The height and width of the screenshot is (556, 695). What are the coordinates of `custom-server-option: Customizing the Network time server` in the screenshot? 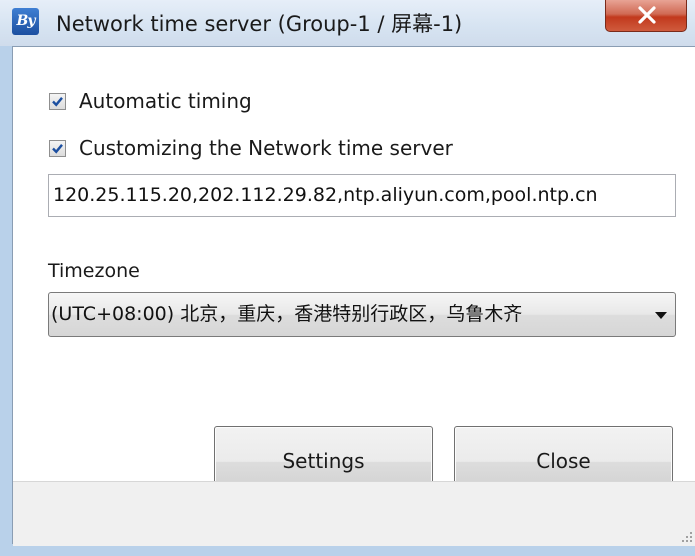 It's located at (251, 148).